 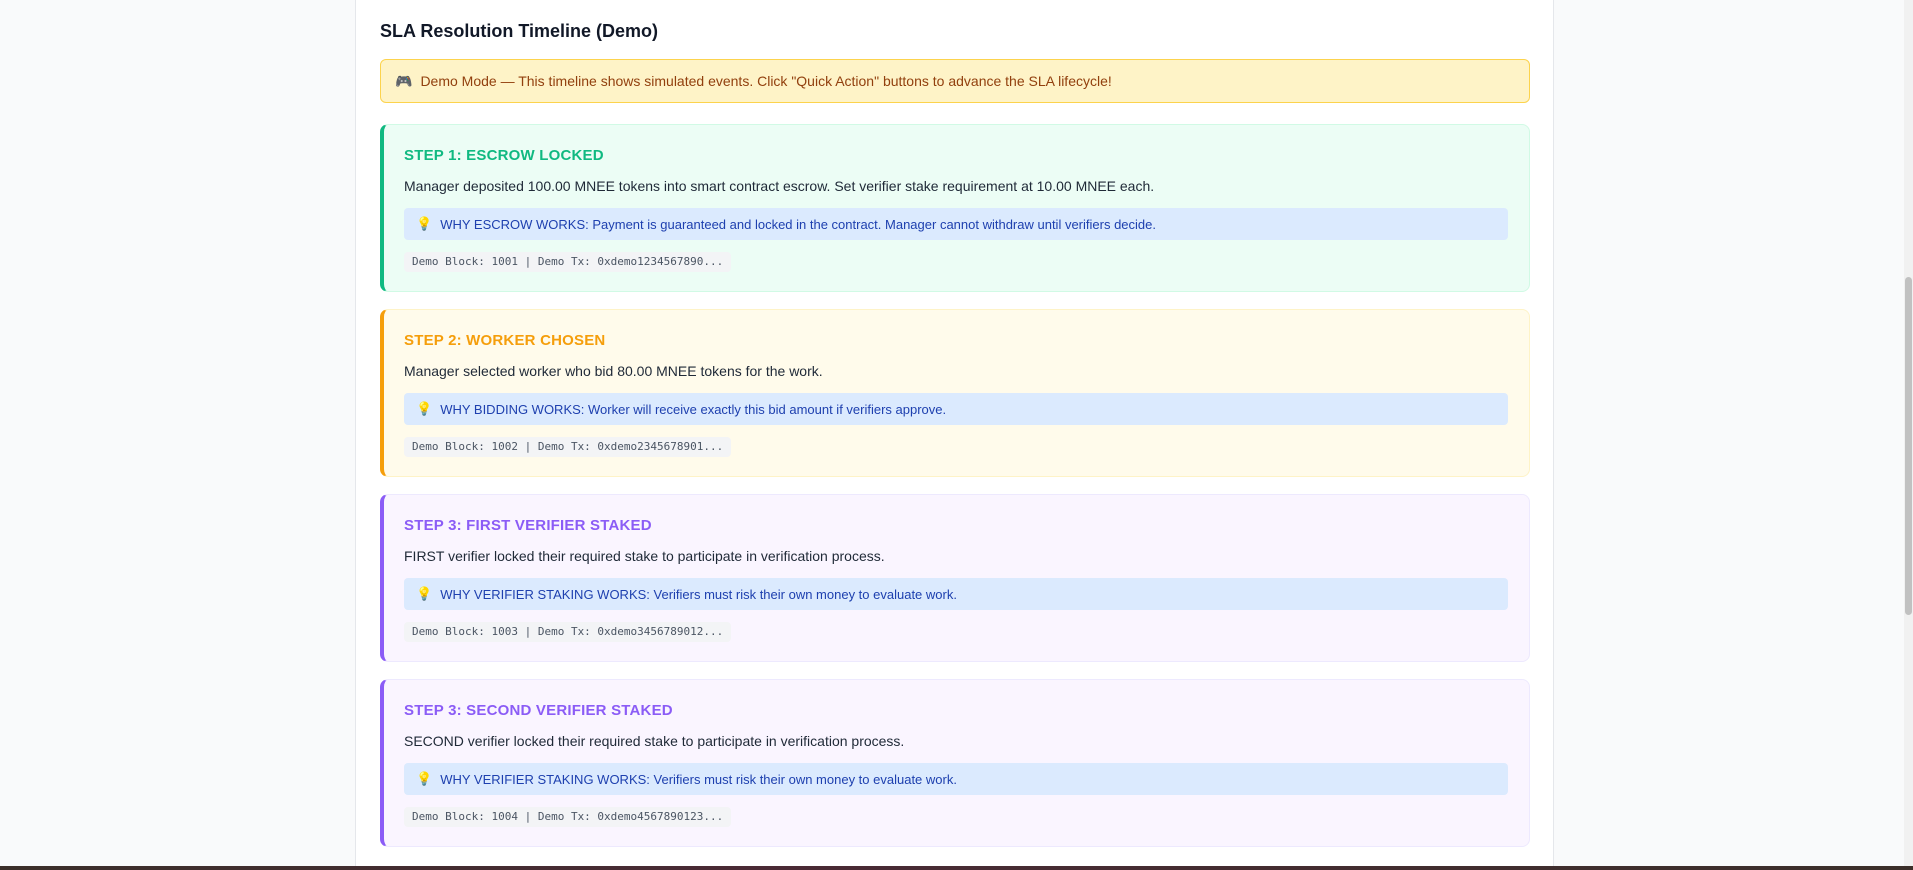 I want to click on page-scrollbar, so click(x=1908, y=433).